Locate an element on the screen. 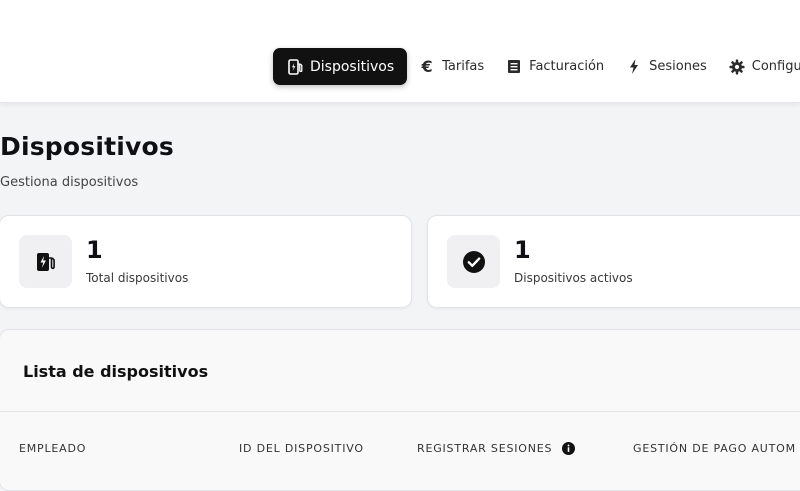  column-header-empleado: EMPLEADO is located at coordinates (52, 448).